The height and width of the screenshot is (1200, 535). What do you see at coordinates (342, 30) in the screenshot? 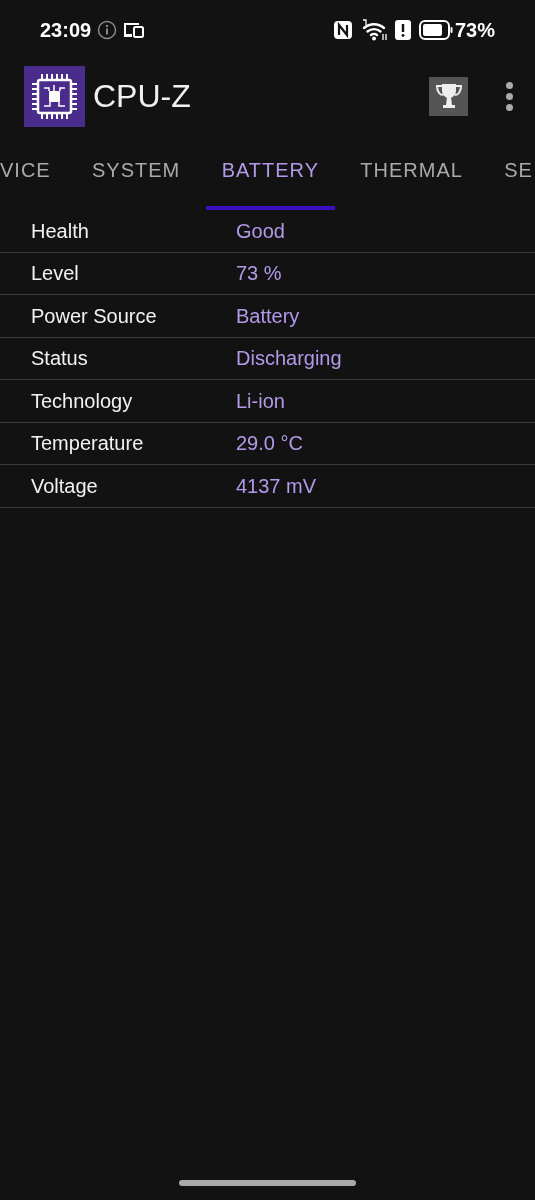
I see `nfc-icon` at bounding box center [342, 30].